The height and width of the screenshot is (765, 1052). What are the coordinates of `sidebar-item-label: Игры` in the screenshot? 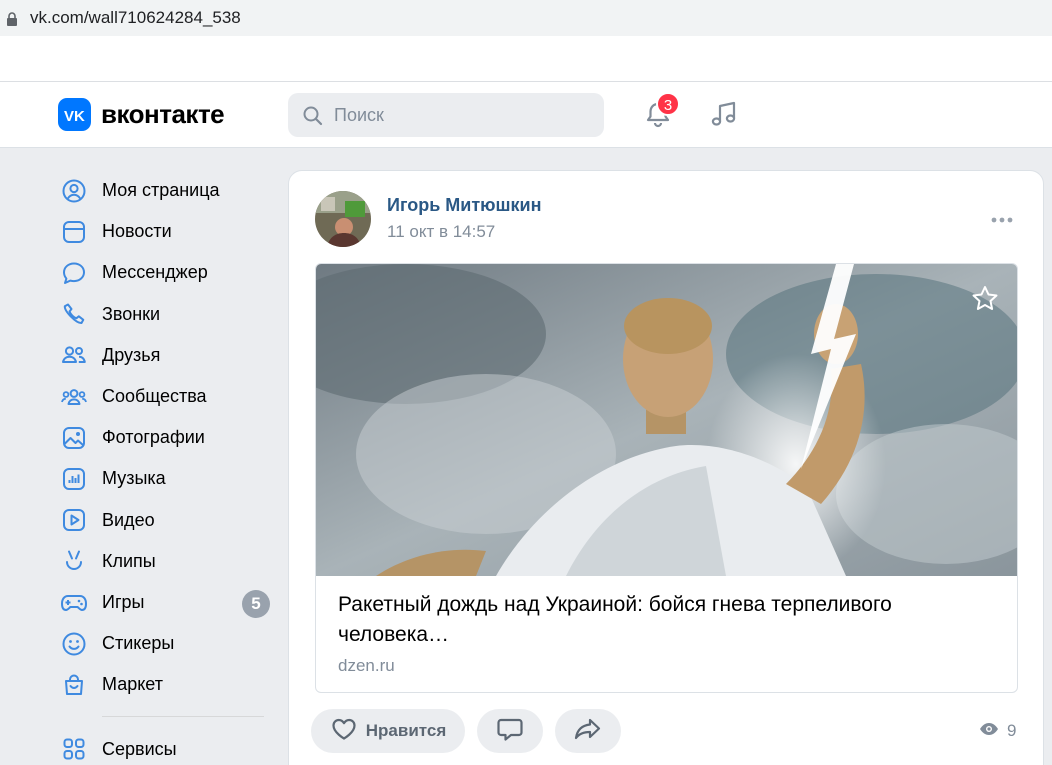 It's located at (123, 601).